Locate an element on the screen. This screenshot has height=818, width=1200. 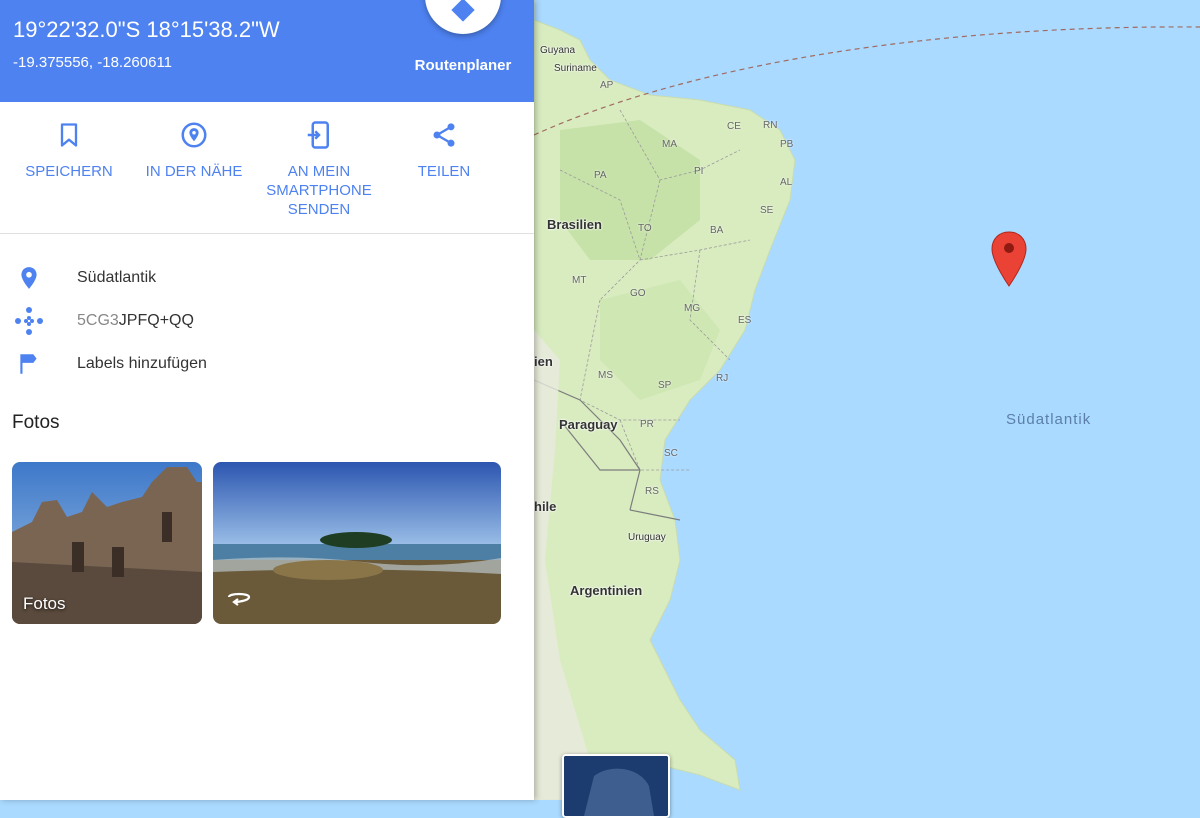
photos-label: Fotos is located at coordinates (44, 603).